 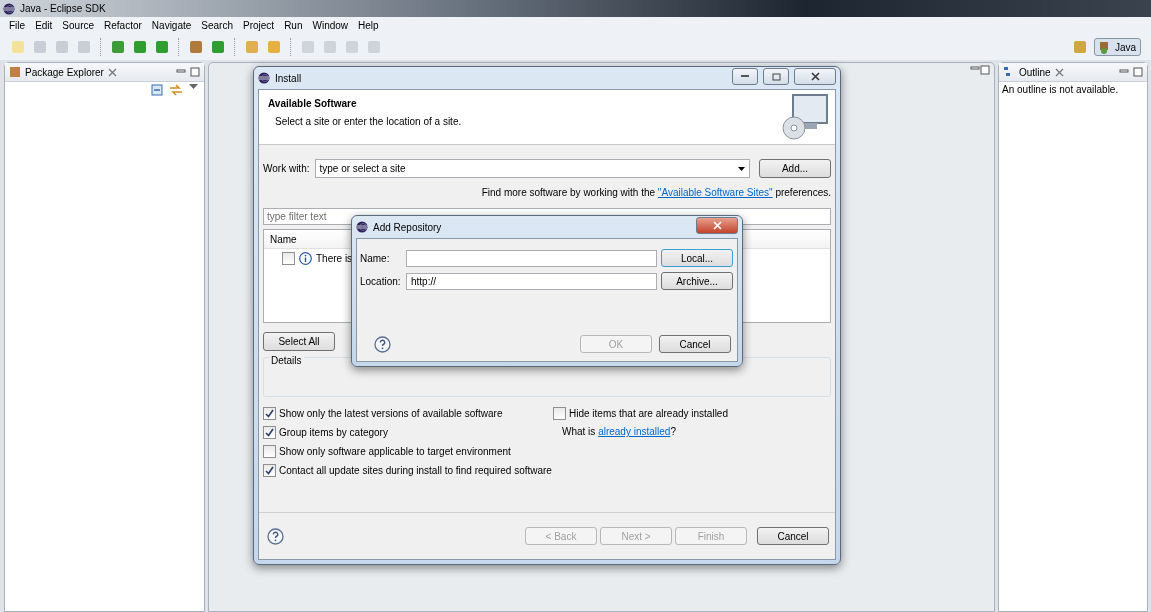 What do you see at coordinates (288, 78) in the screenshot?
I see `dialog-title: Install` at bounding box center [288, 78].